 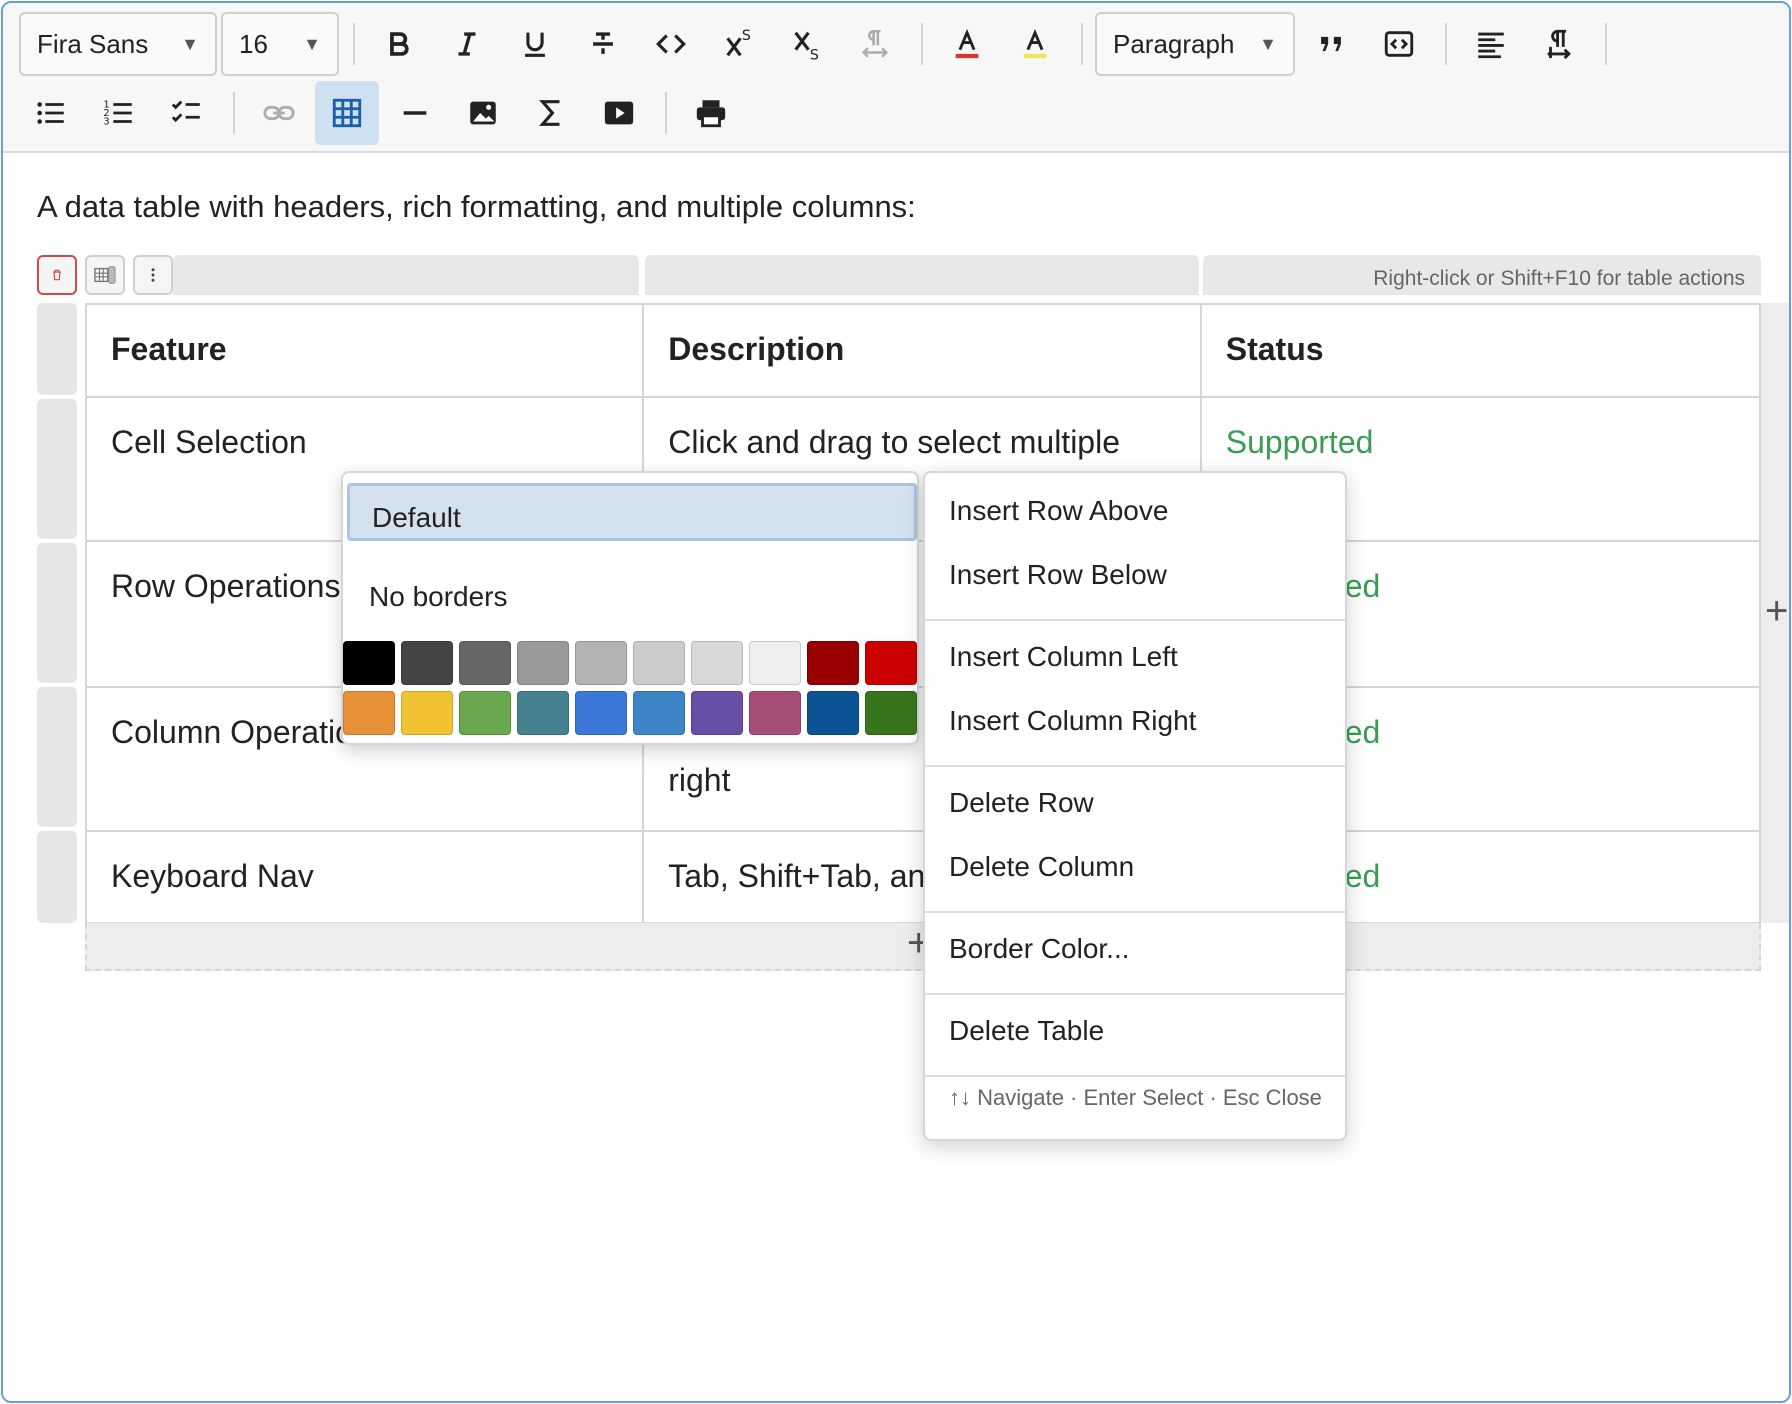 I want to click on toolbar-row-1: Fira Sans ▼ 16 ▼ S S Paragraph ▼, so click(x=819, y=44).